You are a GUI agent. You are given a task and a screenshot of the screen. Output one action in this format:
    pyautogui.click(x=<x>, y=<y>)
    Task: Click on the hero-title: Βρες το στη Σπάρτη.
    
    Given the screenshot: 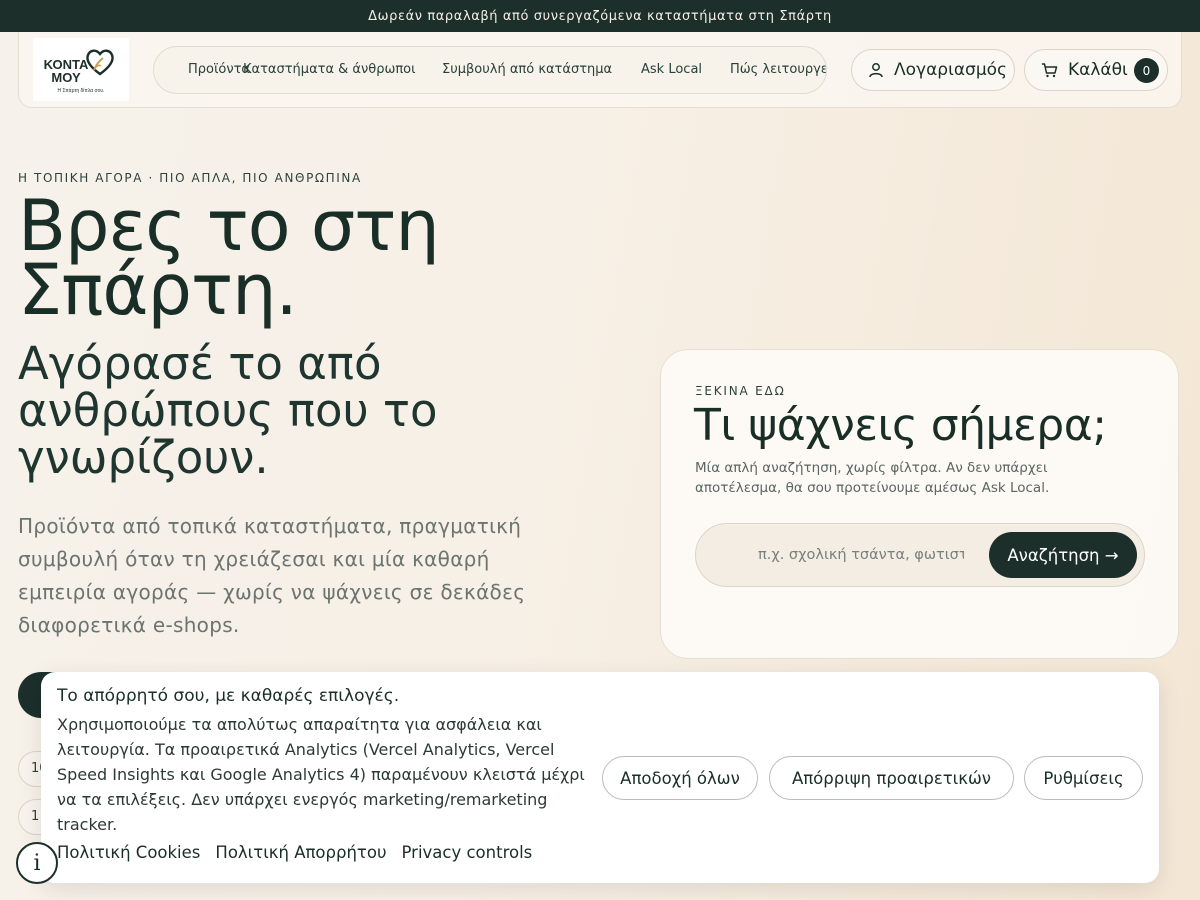 What is the action you would take?
    pyautogui.click(x=229, y=258)
    